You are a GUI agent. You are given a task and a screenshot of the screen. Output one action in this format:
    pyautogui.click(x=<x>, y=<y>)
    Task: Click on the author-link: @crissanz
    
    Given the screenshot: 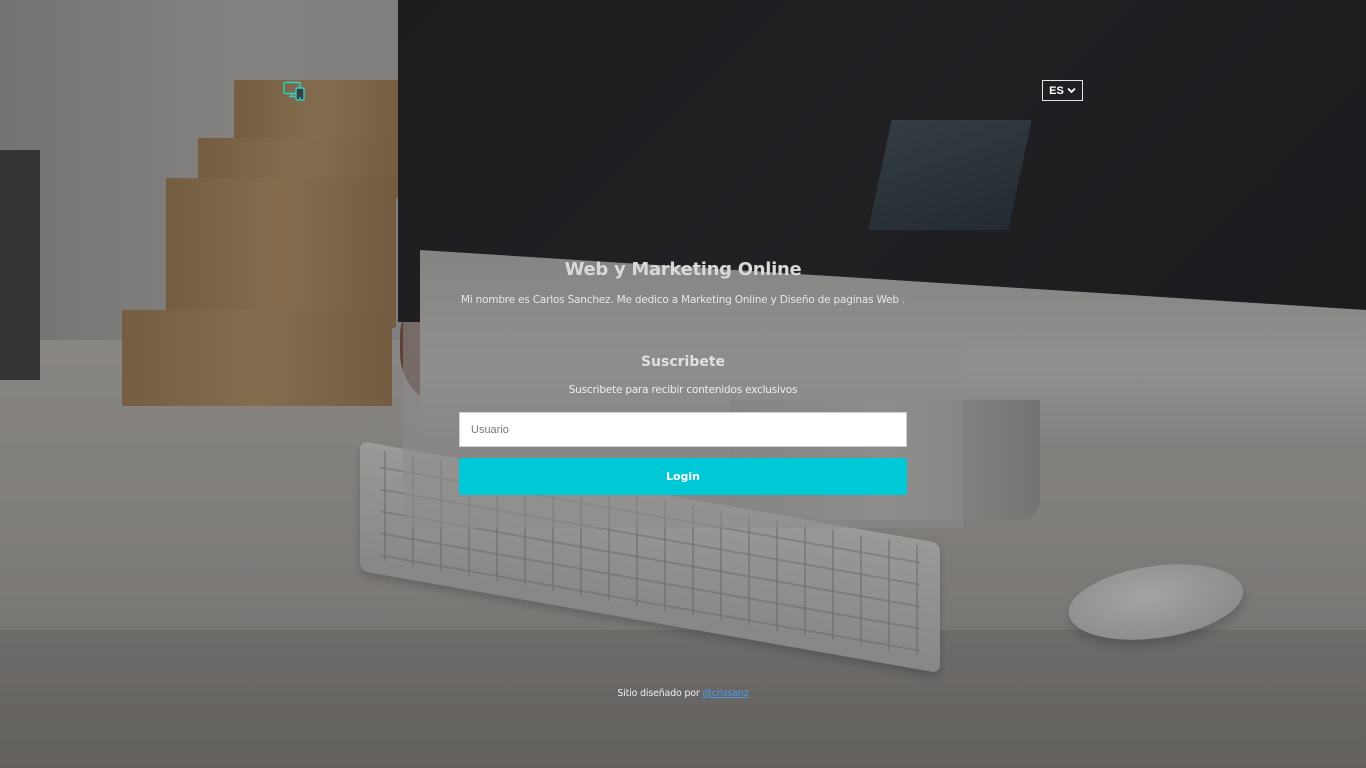 What is the action you would take?
    pyautogui.click(x=725, y=693)
    